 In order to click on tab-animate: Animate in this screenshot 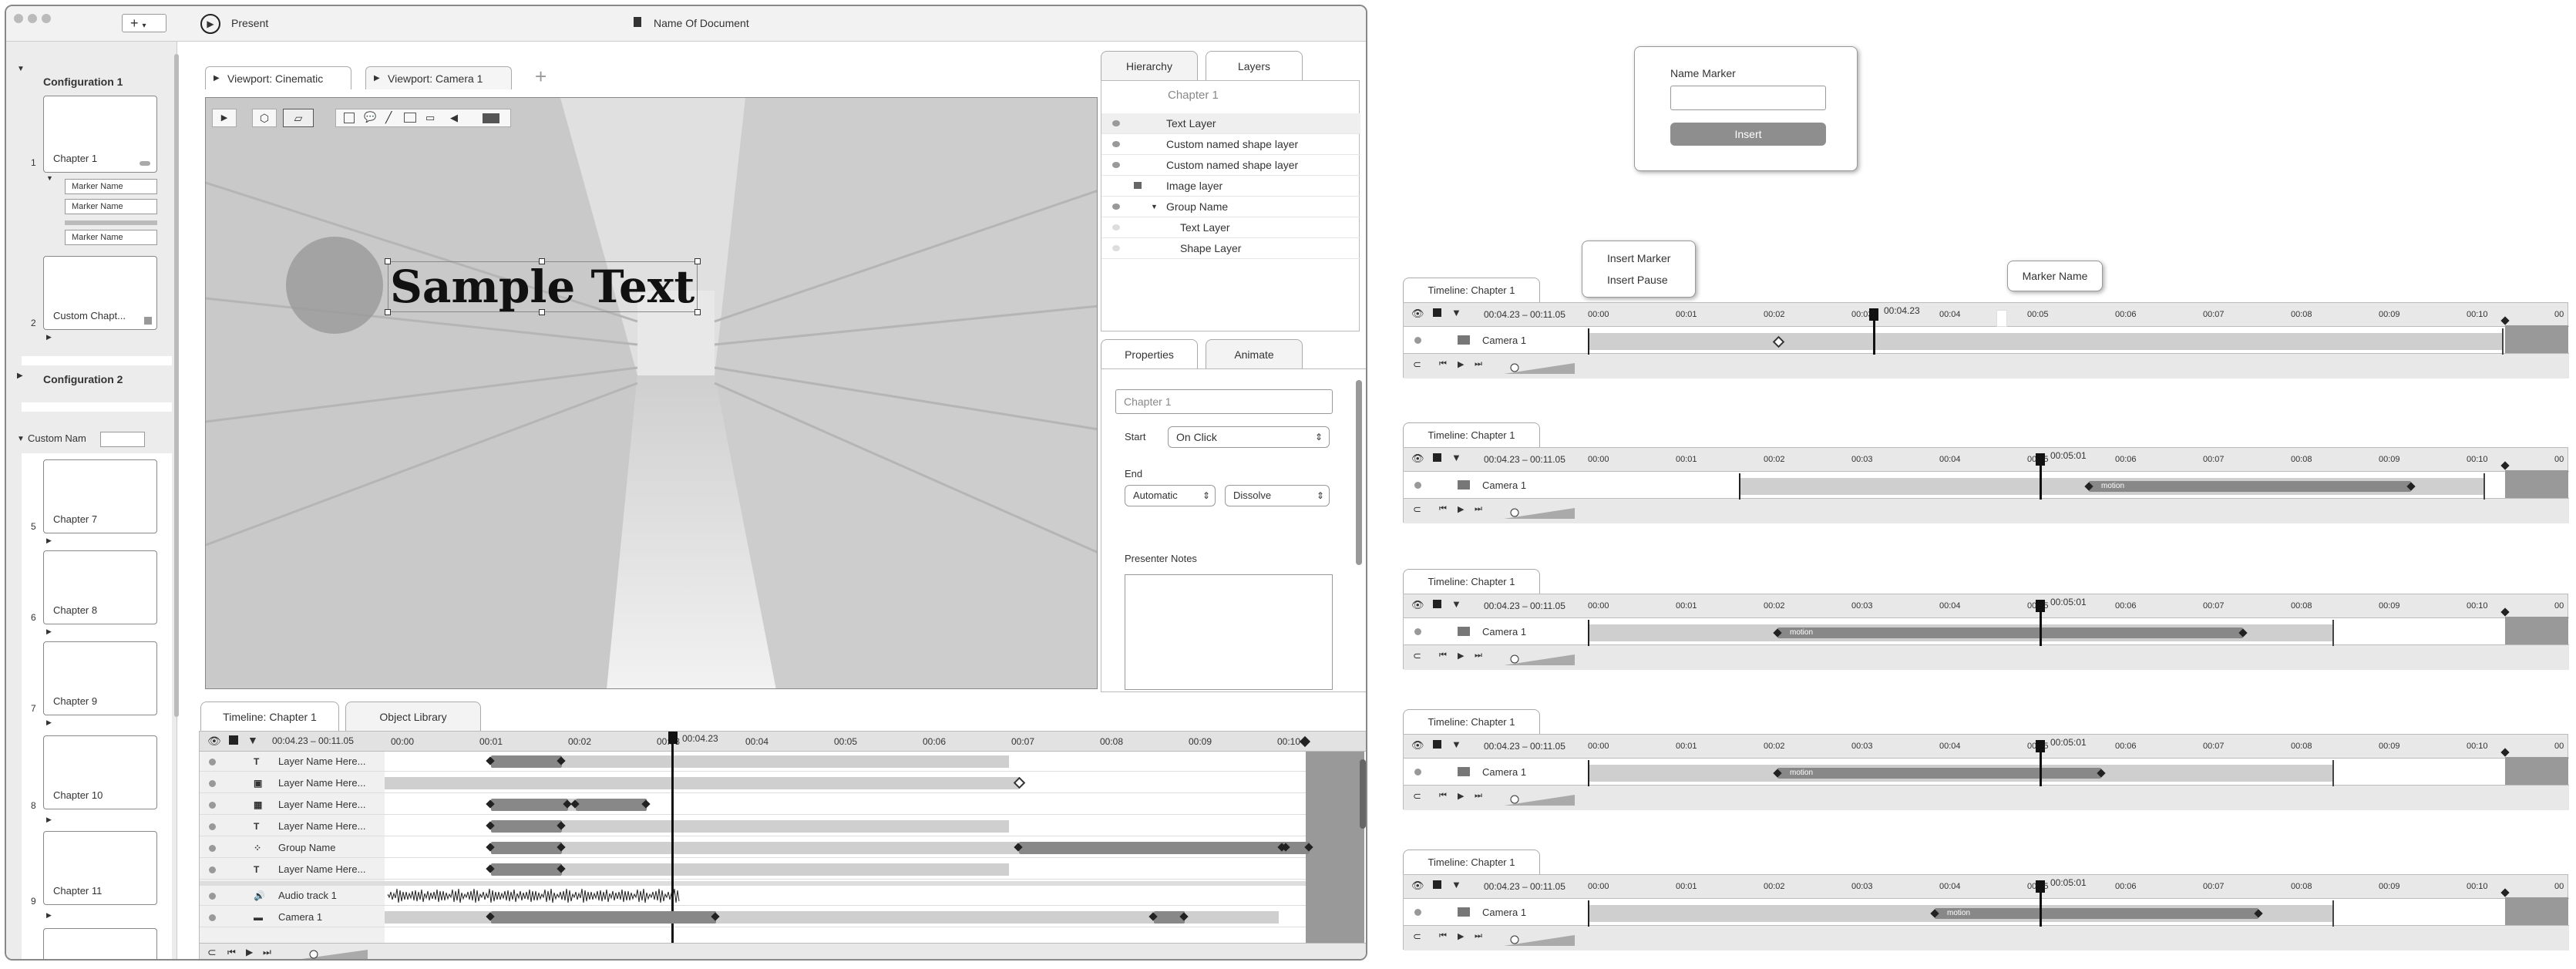, I will do `click(1254, 354)`.